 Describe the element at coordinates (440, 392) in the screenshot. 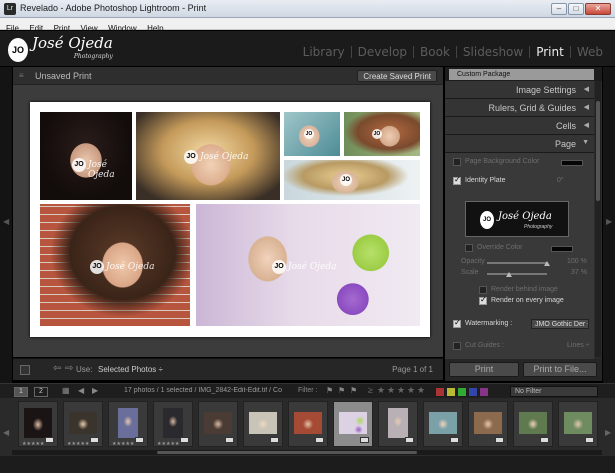

I see `color-label-red` at that location.